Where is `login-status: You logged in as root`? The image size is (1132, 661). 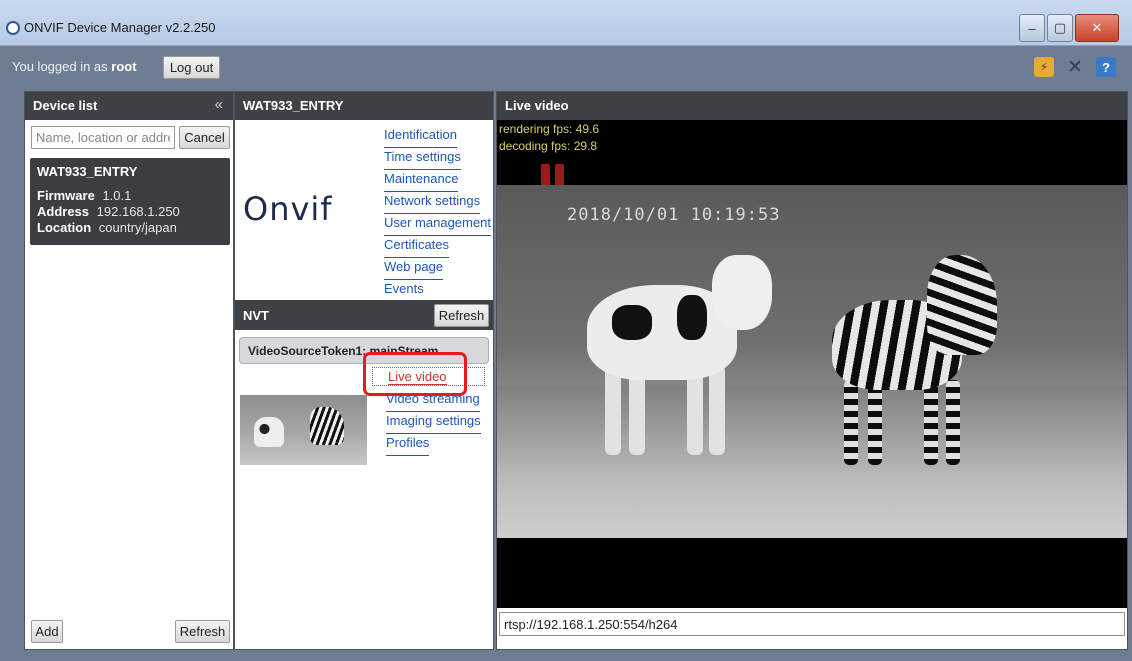 login-status: You logged in as root is located at coordinates (74, 66).